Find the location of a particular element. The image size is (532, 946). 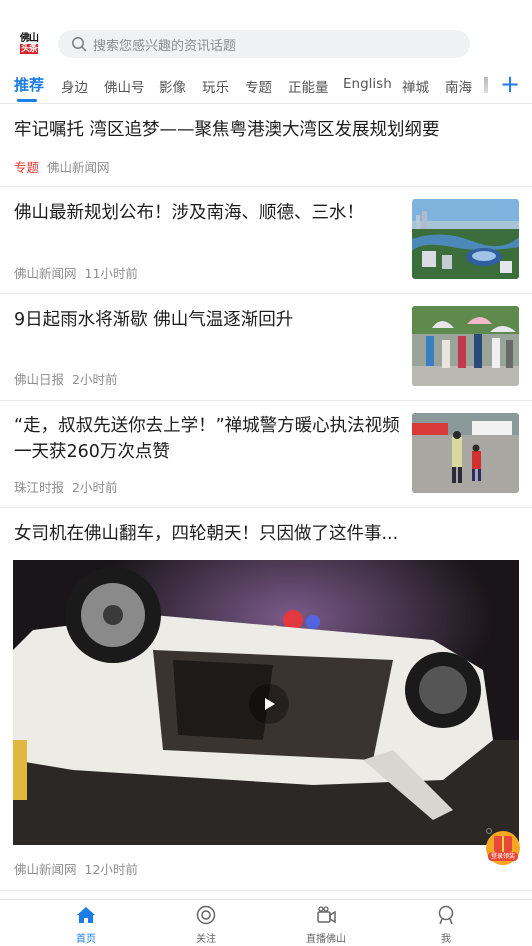

gift-icon is located at coordinates (503, 846).